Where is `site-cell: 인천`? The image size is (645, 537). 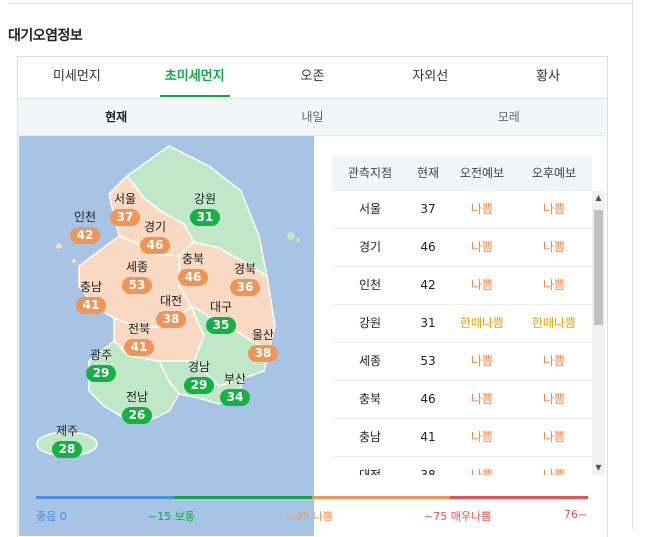
site-cell: 인천 is located at coordinates (370, 285).